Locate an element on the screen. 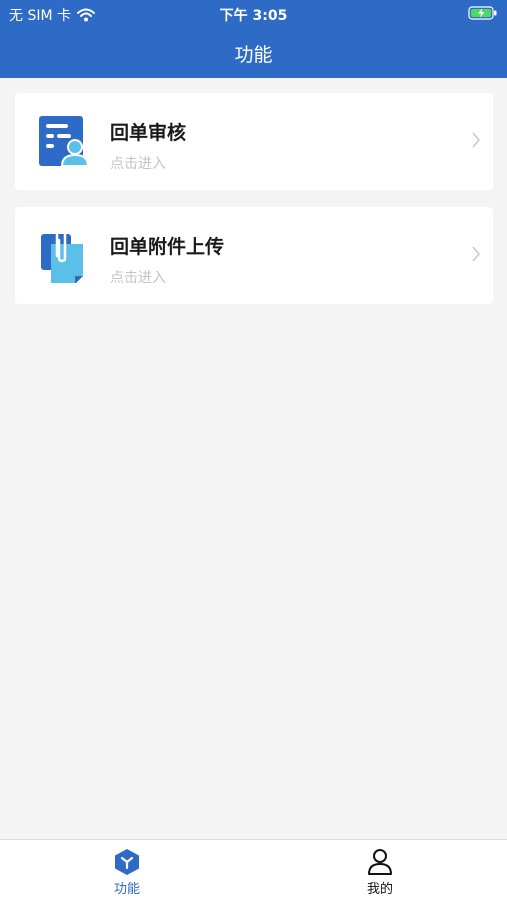 The height and width of the screenshot is (901, 507). tab-mine: 我的 is located at coordinates (380, 870).